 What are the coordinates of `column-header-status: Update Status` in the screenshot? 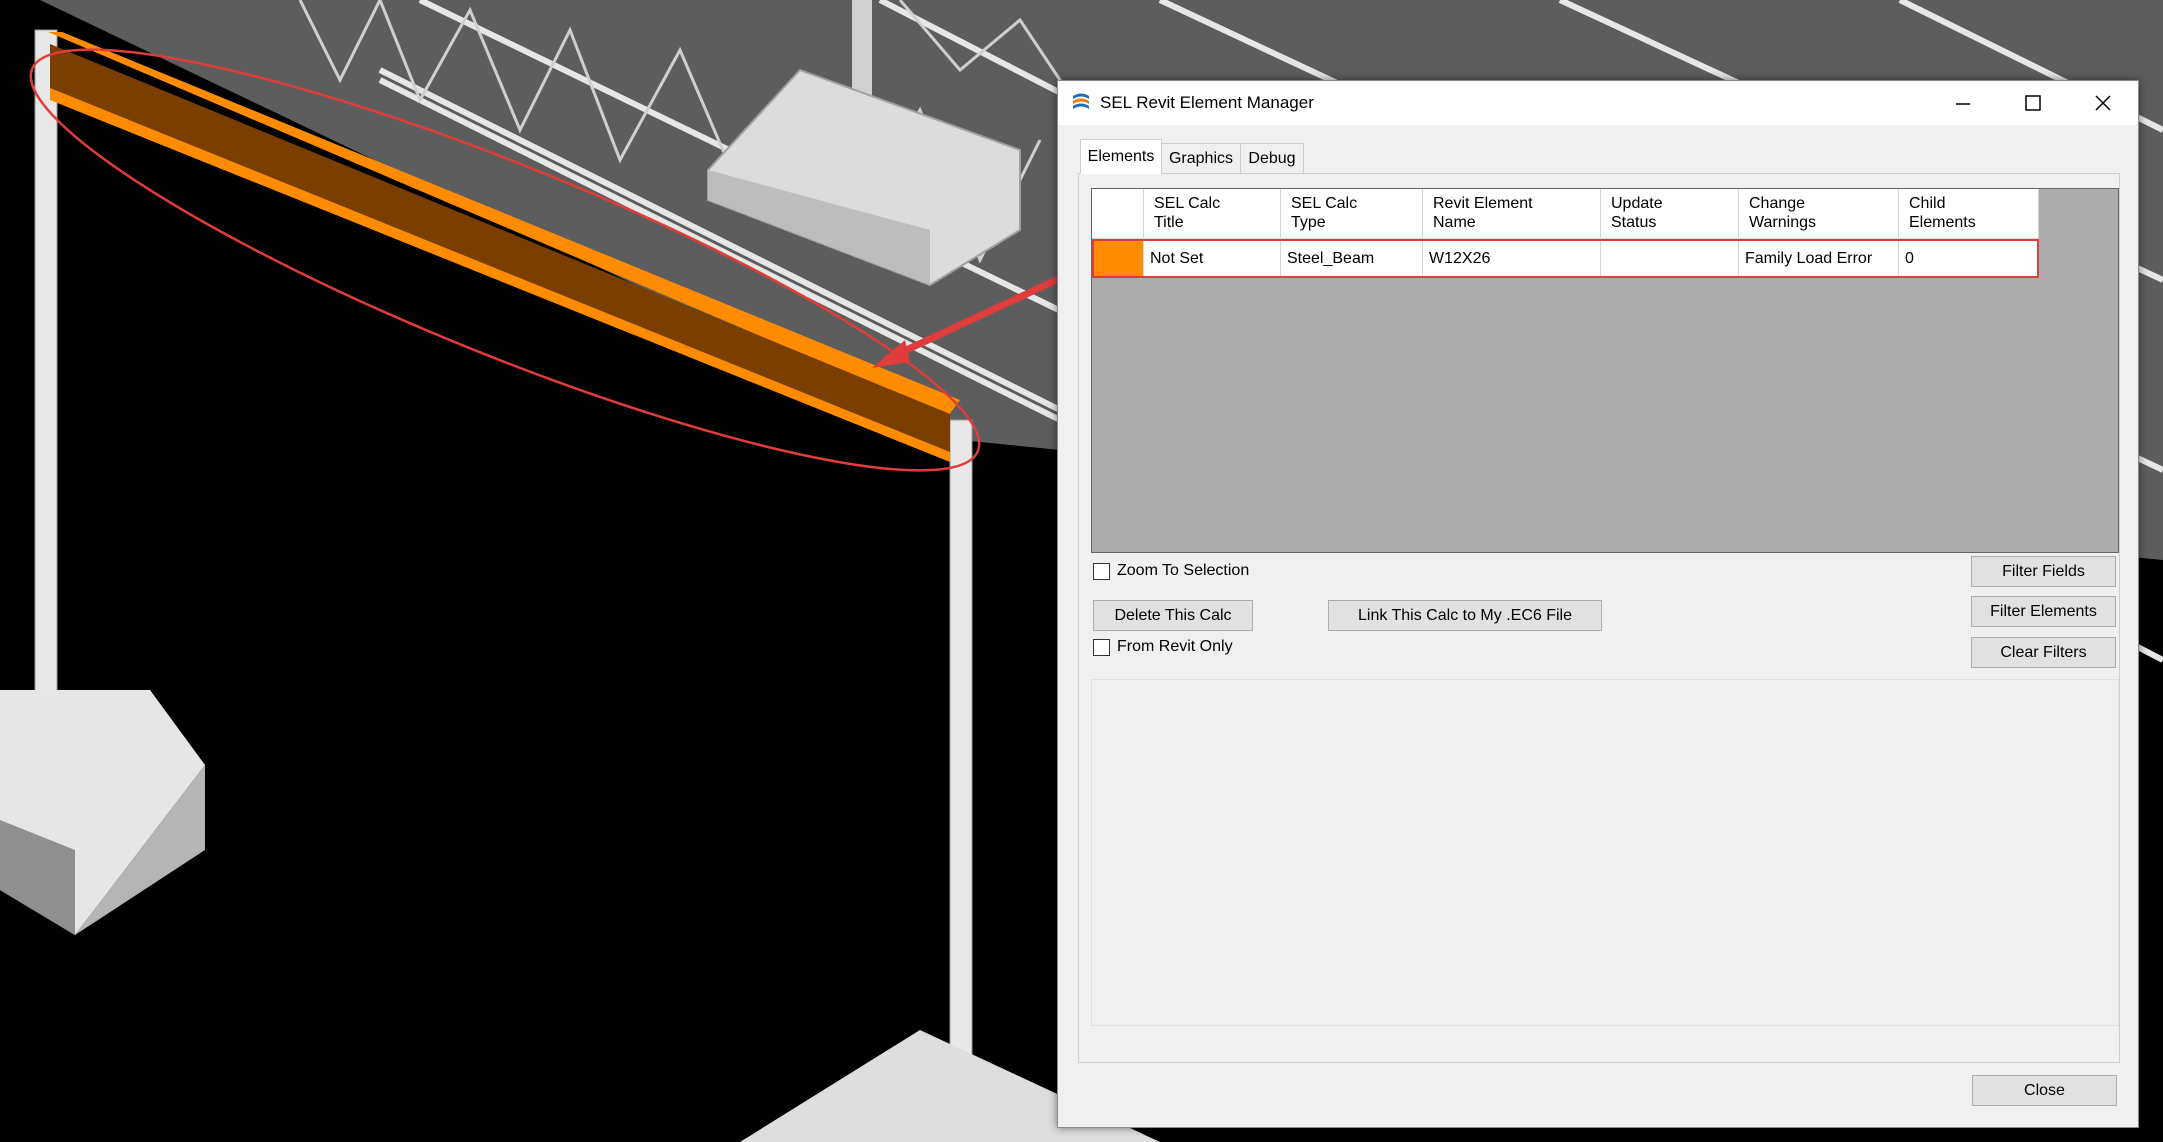 It's located at (1670, 214).